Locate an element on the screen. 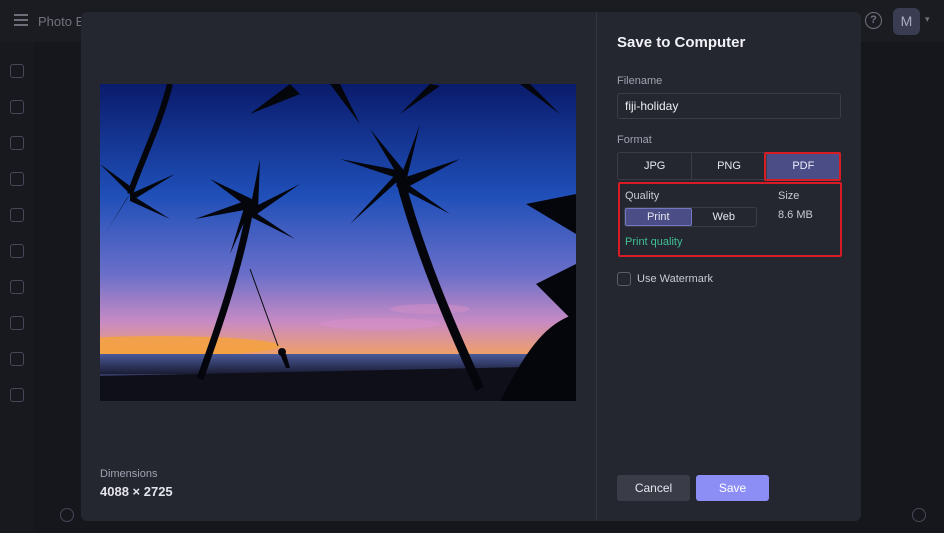 Image resolution: width=944 pixels, height=533 pixels. tool-rail is located at coordinates (17, 287).